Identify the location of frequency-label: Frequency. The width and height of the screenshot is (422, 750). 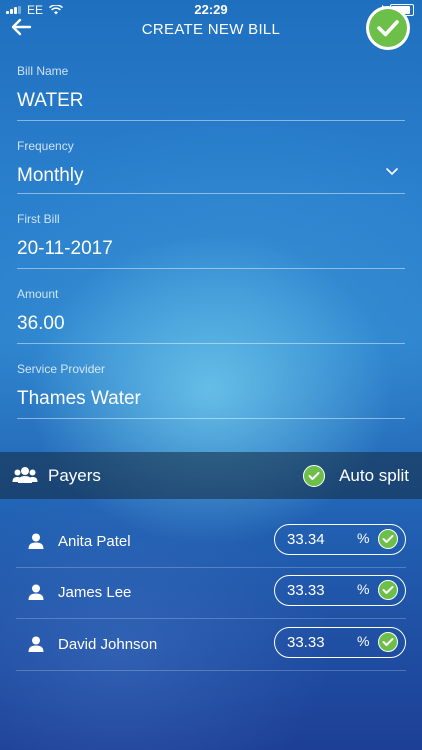
(45, 146).